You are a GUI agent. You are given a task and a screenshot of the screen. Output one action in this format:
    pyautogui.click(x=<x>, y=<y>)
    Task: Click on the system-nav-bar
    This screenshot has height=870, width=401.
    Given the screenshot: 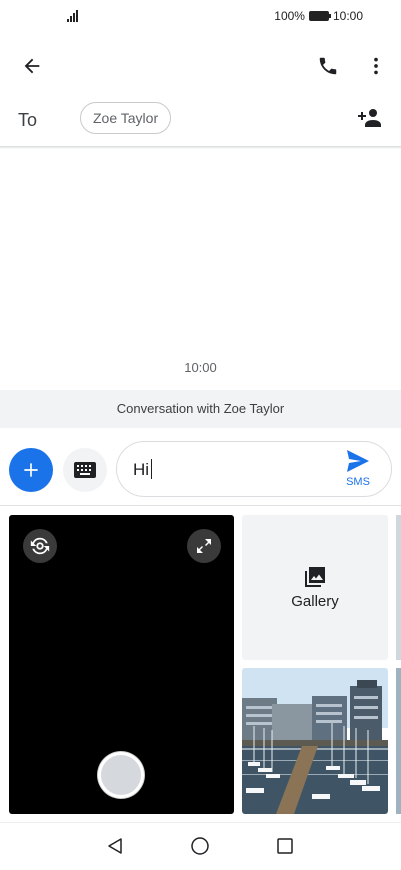 What is the action you would take?
    pyautogui.click(x=200, y=846)
    